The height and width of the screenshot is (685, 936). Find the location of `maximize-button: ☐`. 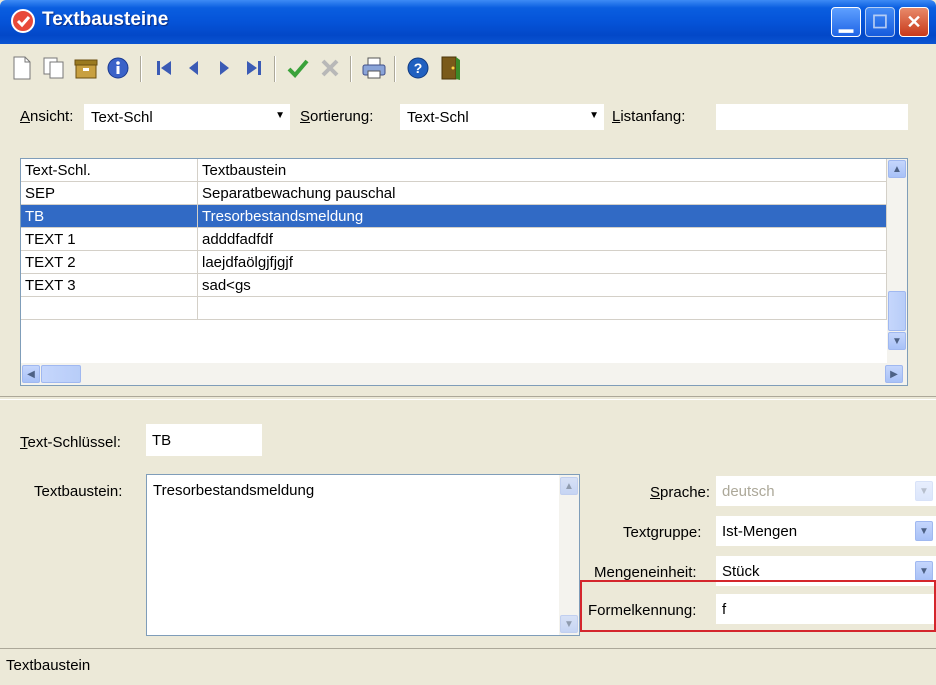

maximize-button: ☐ is located at coordinates (880, 22).